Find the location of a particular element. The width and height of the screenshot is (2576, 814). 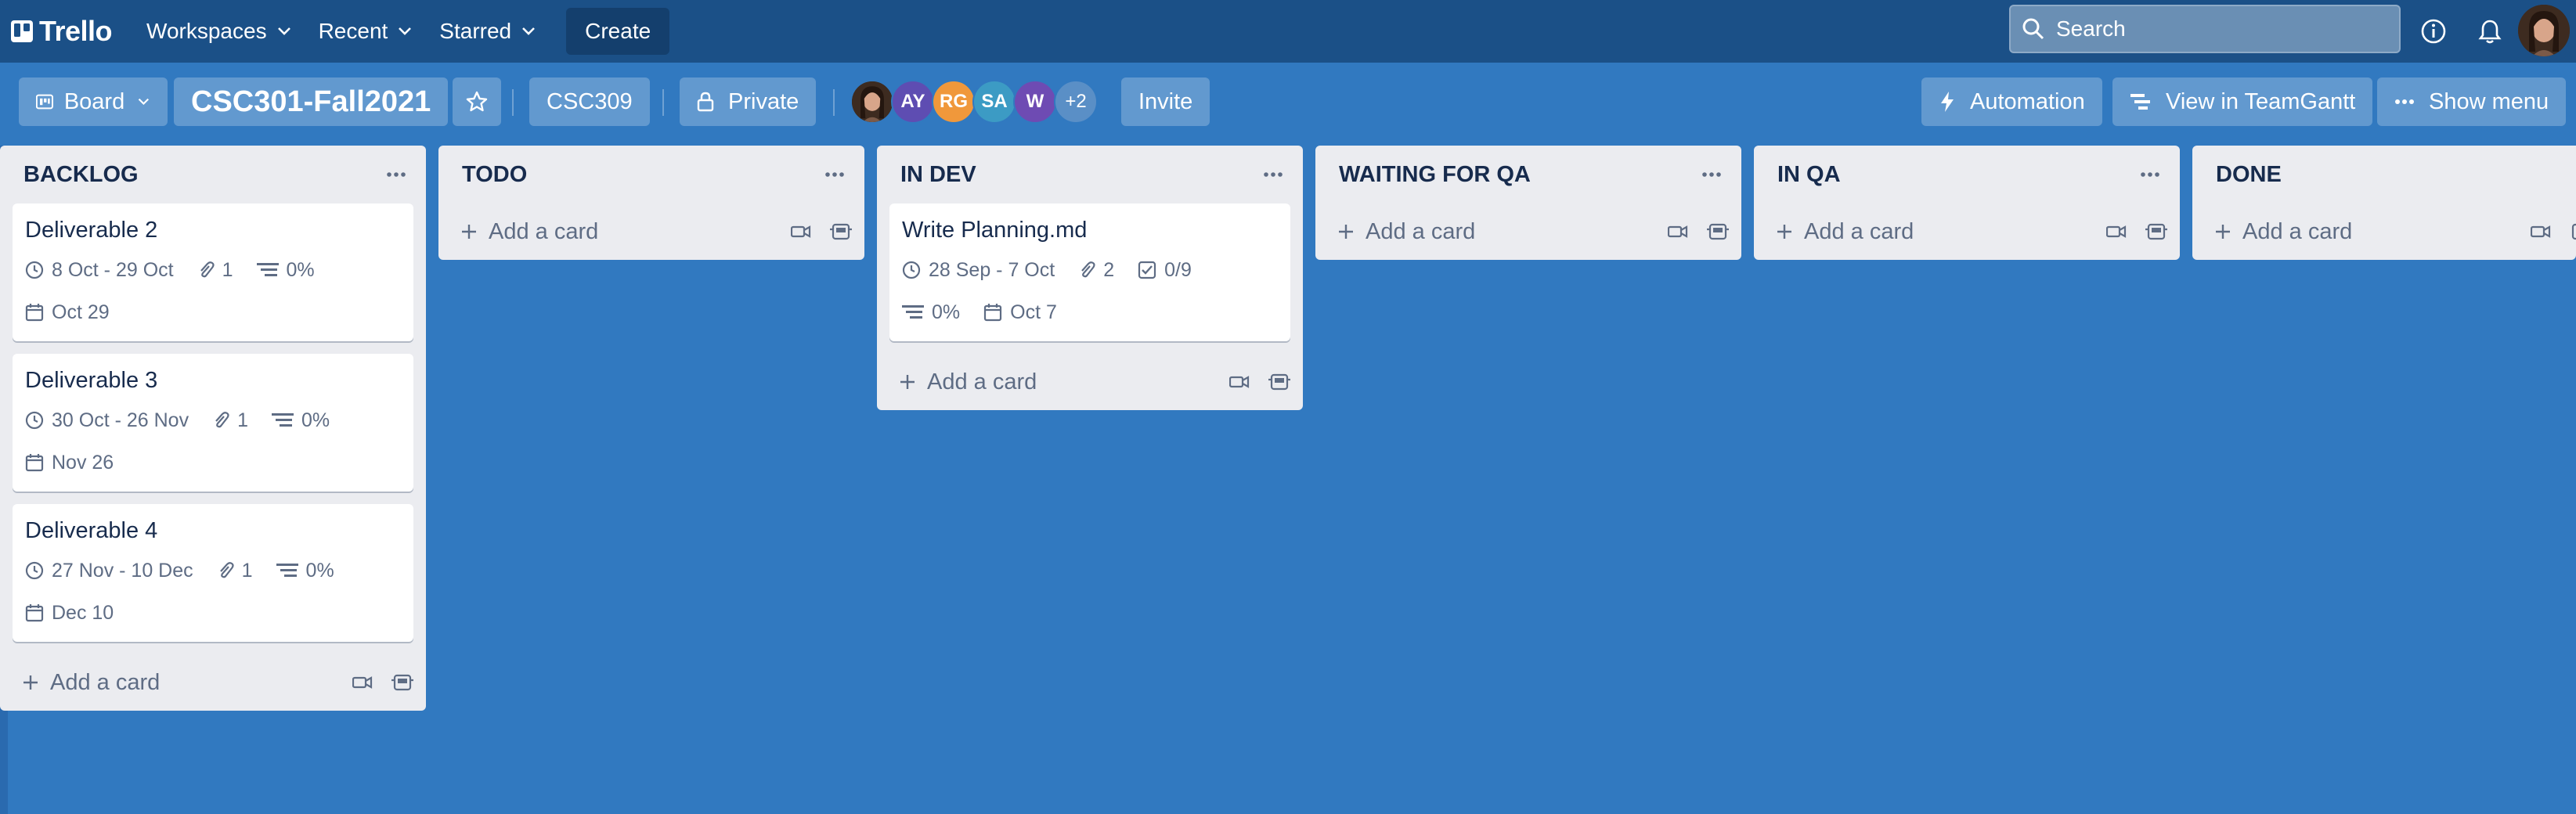

show-menu-button: Show menu is located at coordinates (2472, 101).